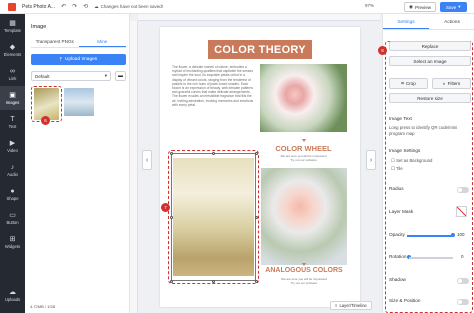 The height and width of the screenshot is (313, 474). I want to click on rail-item-audio: ♪ Audio, so click(12, 170).